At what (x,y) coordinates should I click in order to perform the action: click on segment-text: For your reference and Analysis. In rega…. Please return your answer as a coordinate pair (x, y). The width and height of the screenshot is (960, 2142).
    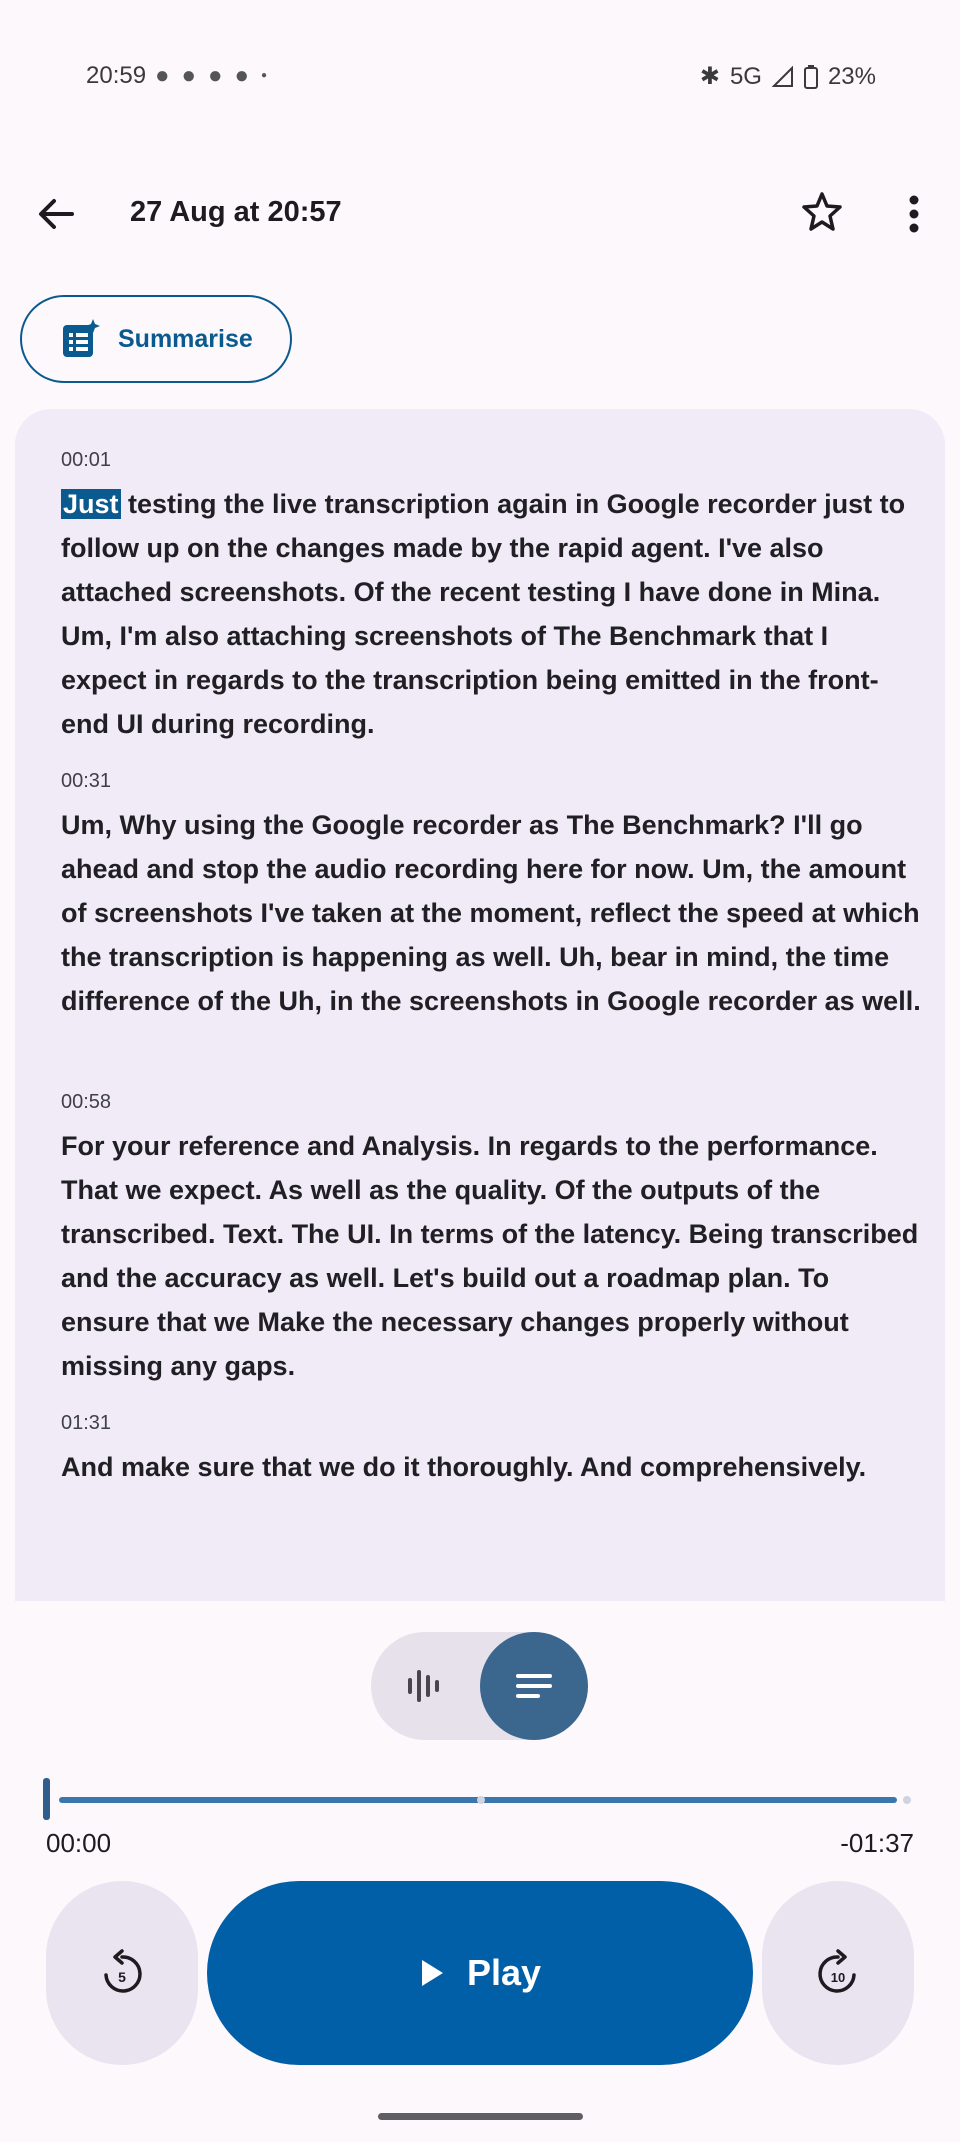
    Looking at the image, I should click on (490, 1256).